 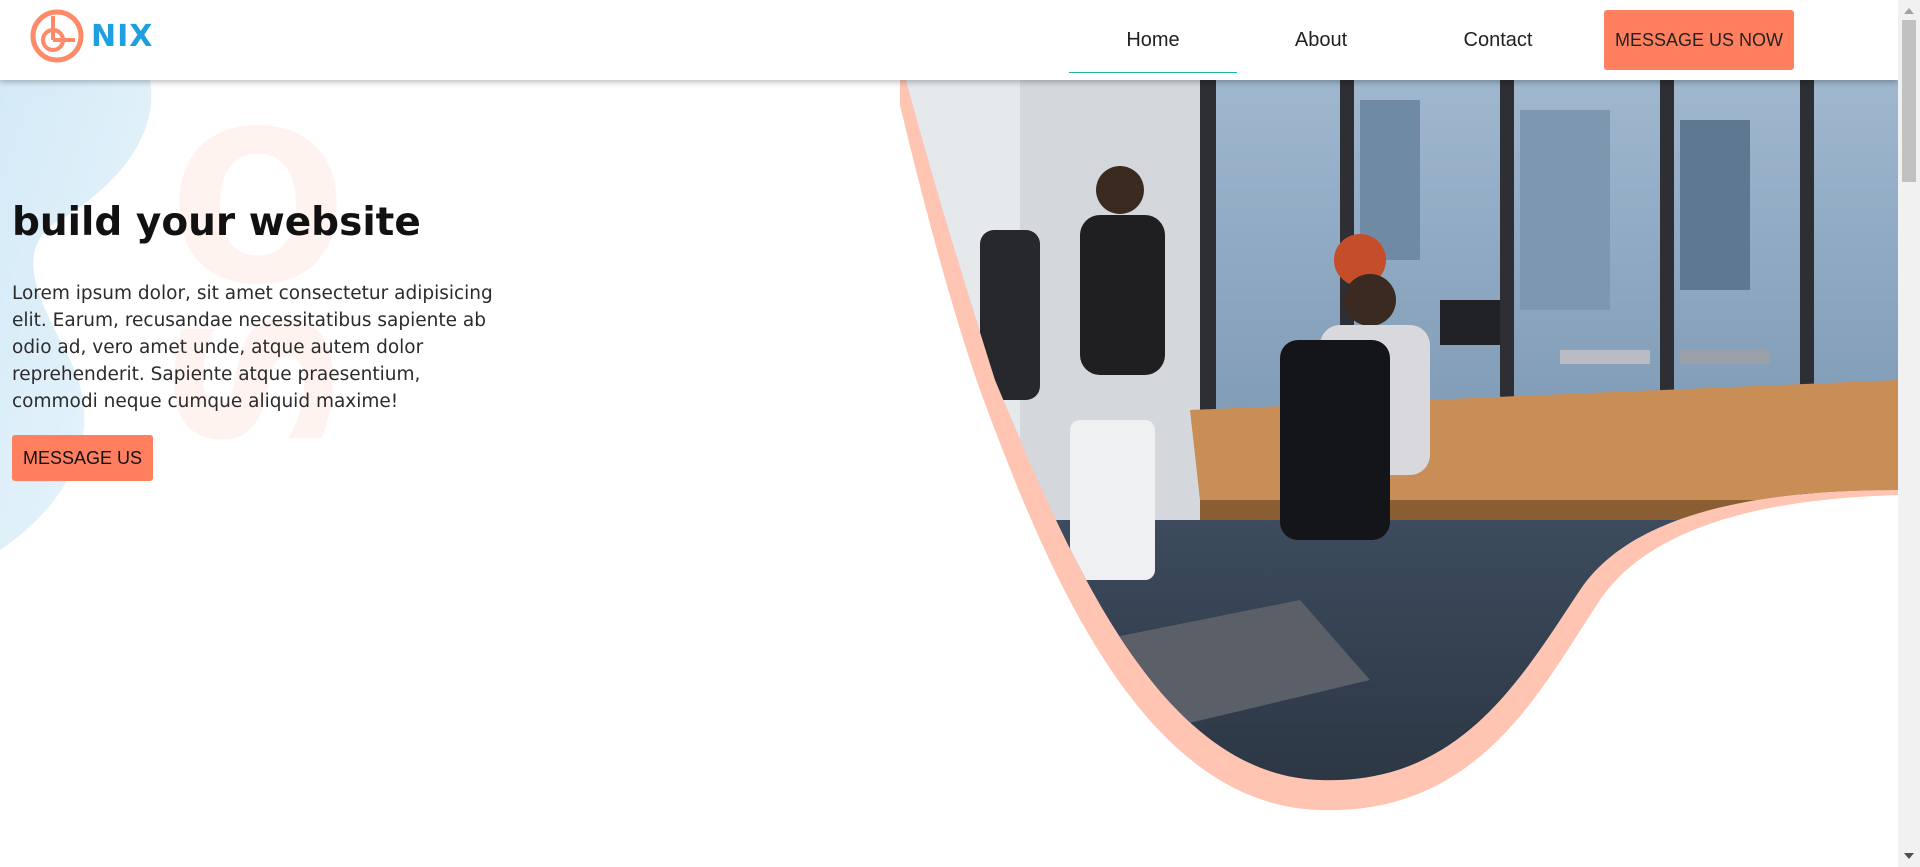 What do you see at coordinates (57, 36) in the screenshot?
I see `target-logo-icon` at bounding box center [57, 36].